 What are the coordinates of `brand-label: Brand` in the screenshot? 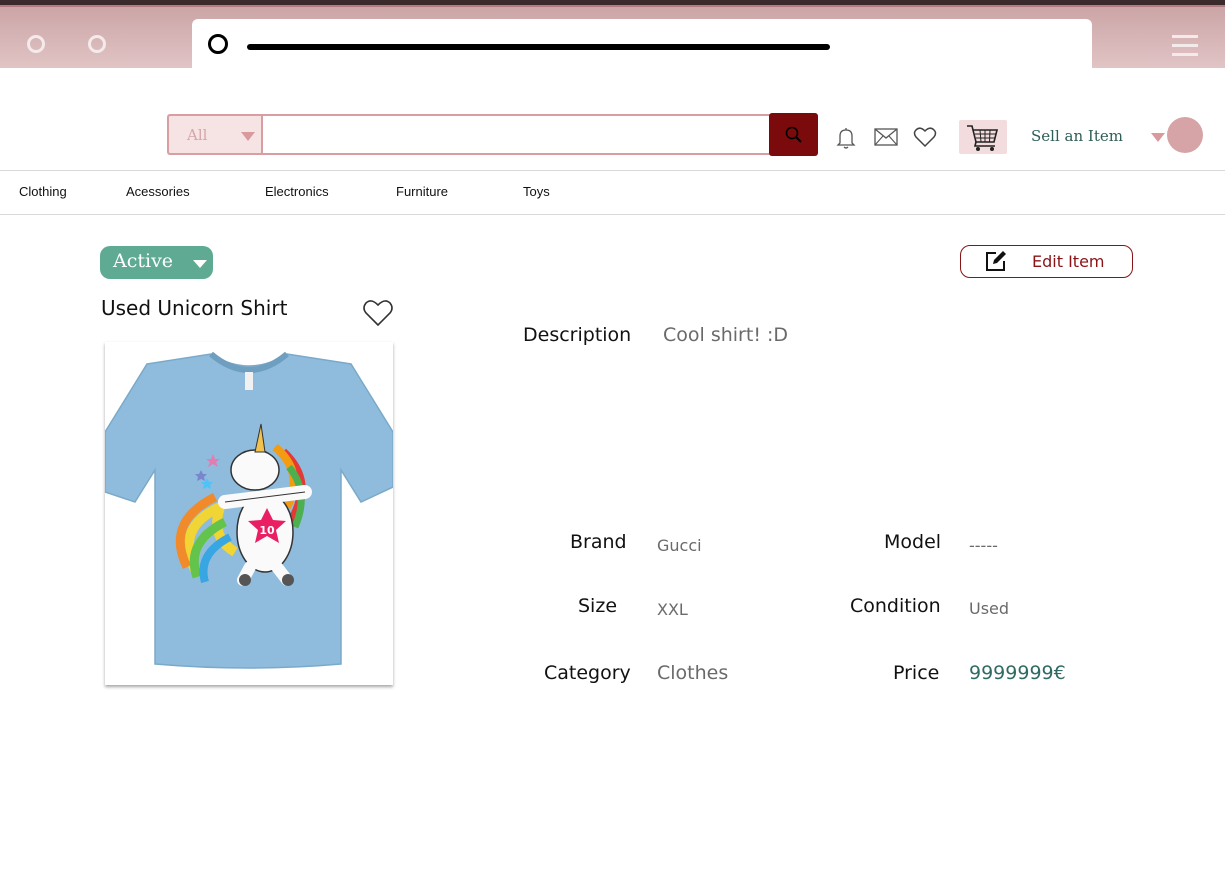 It's located at (598, 542).